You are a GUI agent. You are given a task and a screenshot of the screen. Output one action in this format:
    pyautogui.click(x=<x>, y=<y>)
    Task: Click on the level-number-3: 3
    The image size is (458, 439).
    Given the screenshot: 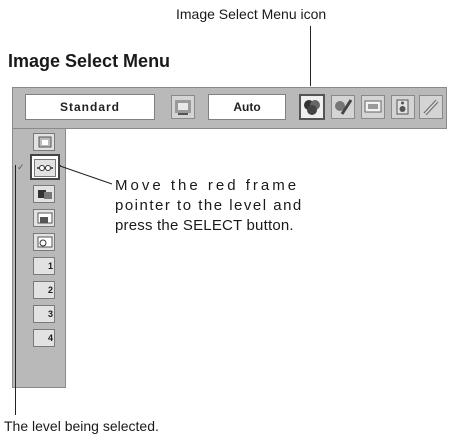 What is the action you would take?
    pyautogui.click(x=50, y=314)
    